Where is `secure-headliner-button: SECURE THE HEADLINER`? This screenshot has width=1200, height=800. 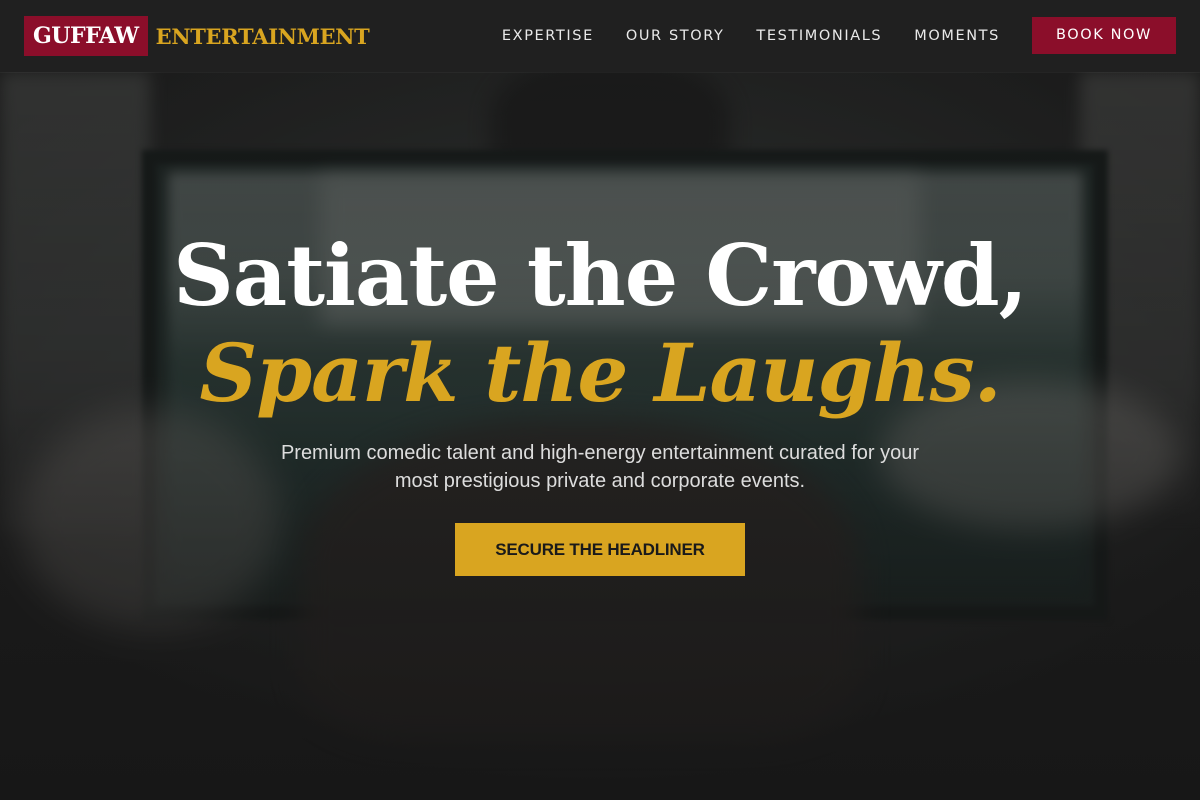
secure-headliner-button: SECURE THE HEADLINER is located at coordinates (600, 549).